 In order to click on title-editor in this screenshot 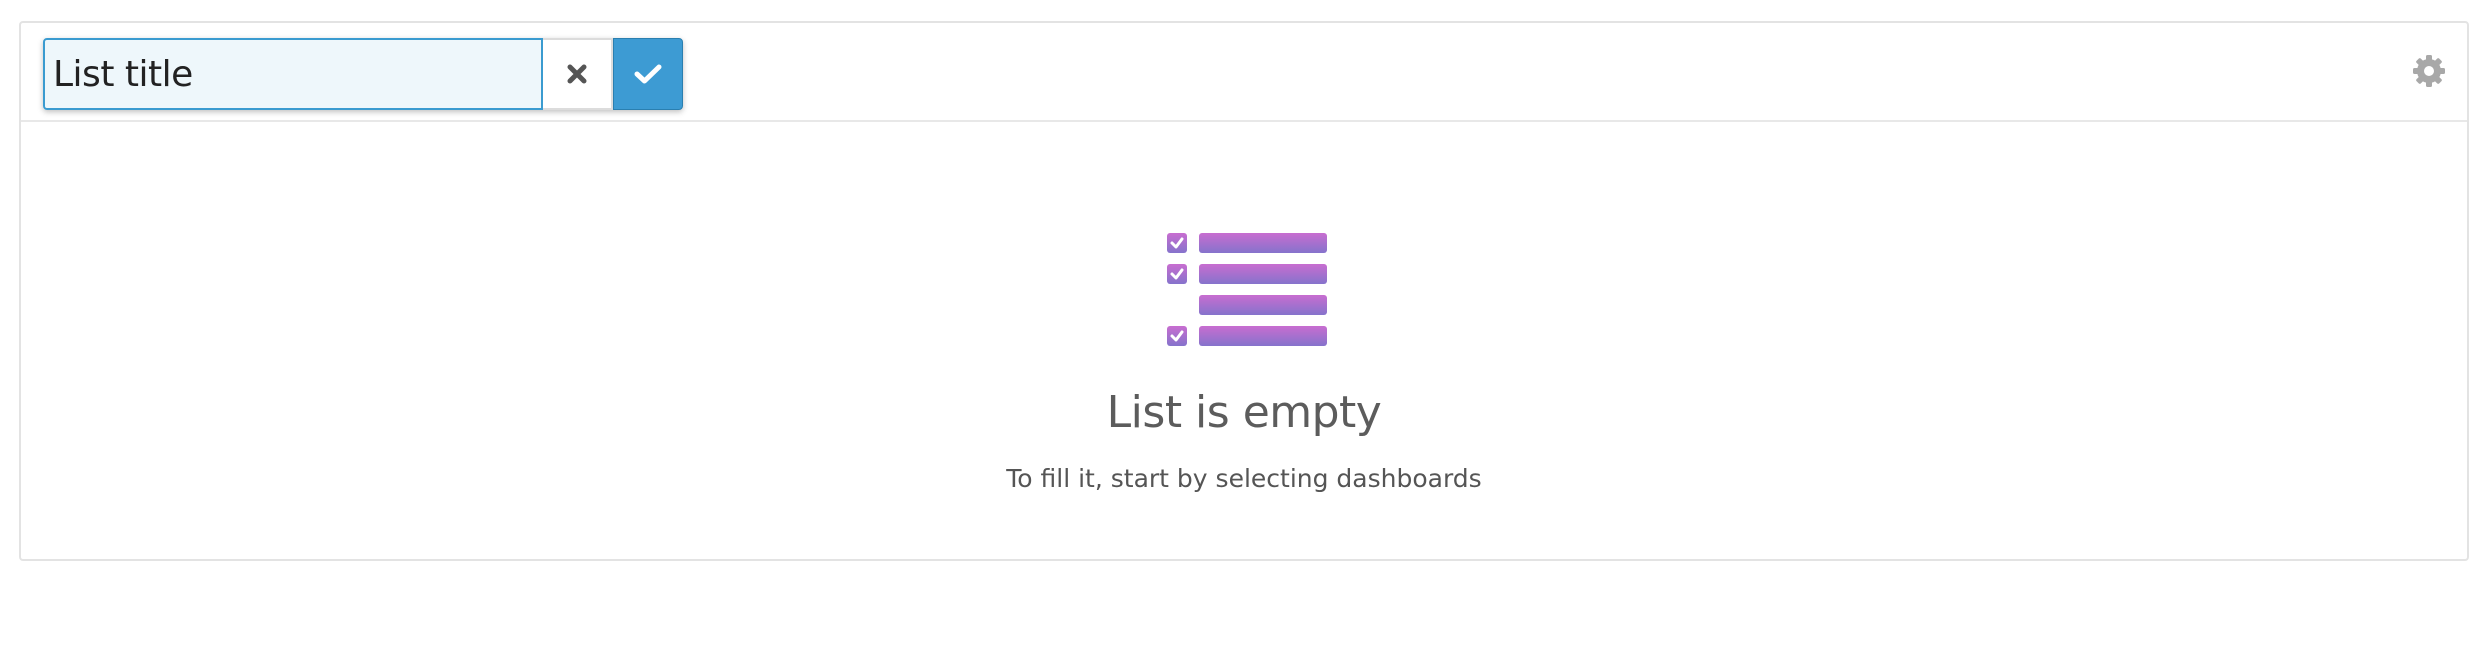, I will do `click(363, 74)`.